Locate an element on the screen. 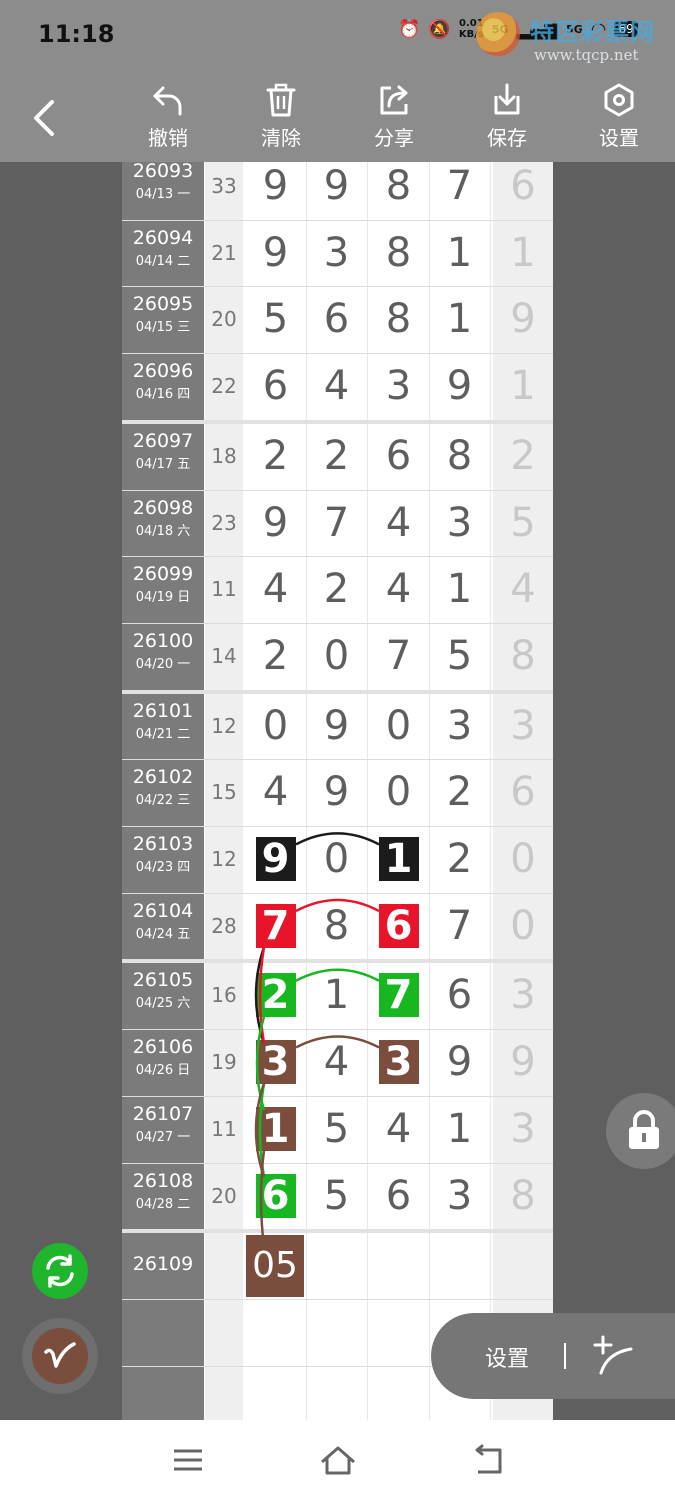  share-button: 分享 is located at coordinates (394, 120).